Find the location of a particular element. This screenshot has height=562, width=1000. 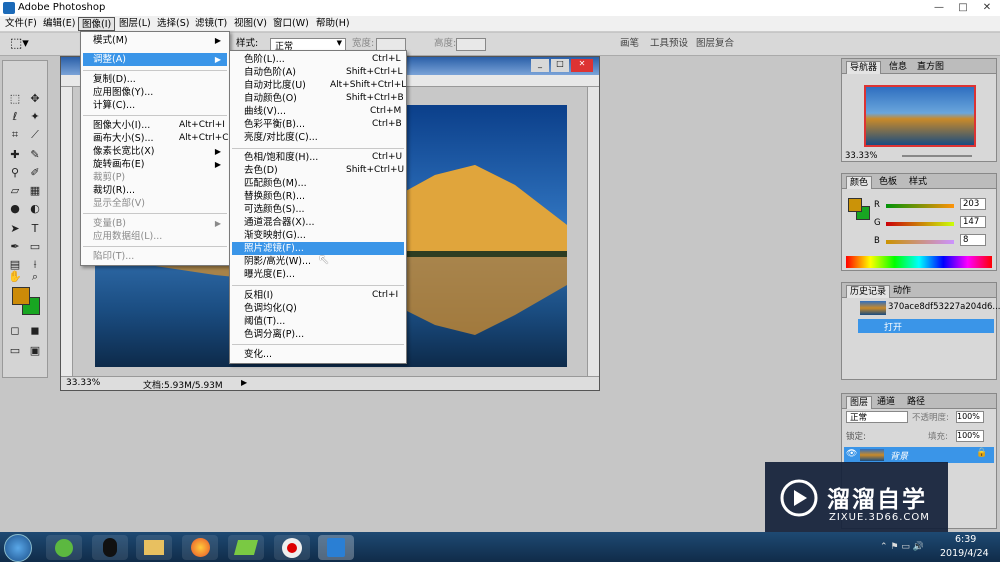

menu-edit: 编辑(E) is located at coordinates (59, 24).